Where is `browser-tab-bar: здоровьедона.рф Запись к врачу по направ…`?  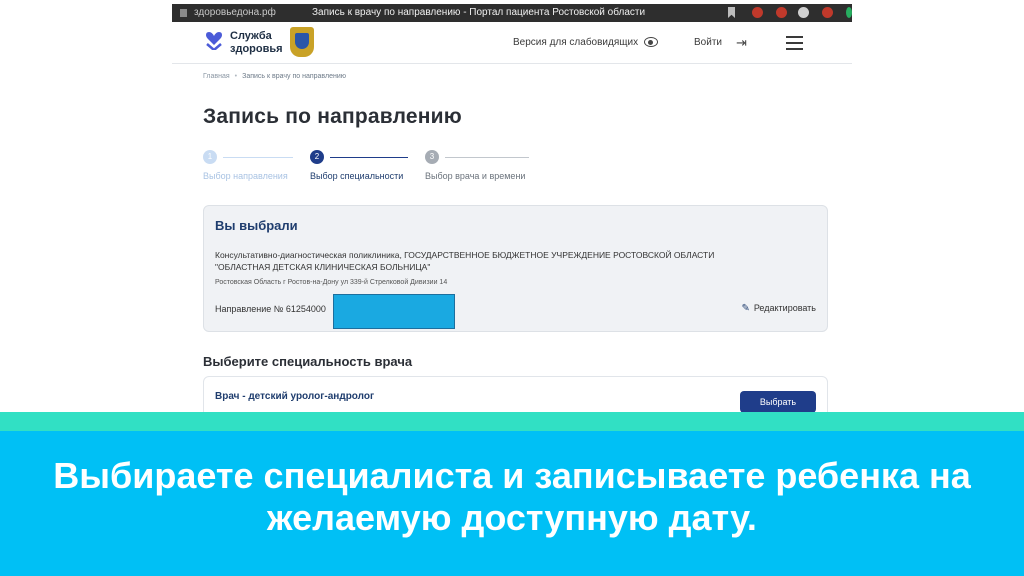
browser-tab-bar: здоровьедона.рф Запись к врачу по направ… is located at coordinates (512, 13).